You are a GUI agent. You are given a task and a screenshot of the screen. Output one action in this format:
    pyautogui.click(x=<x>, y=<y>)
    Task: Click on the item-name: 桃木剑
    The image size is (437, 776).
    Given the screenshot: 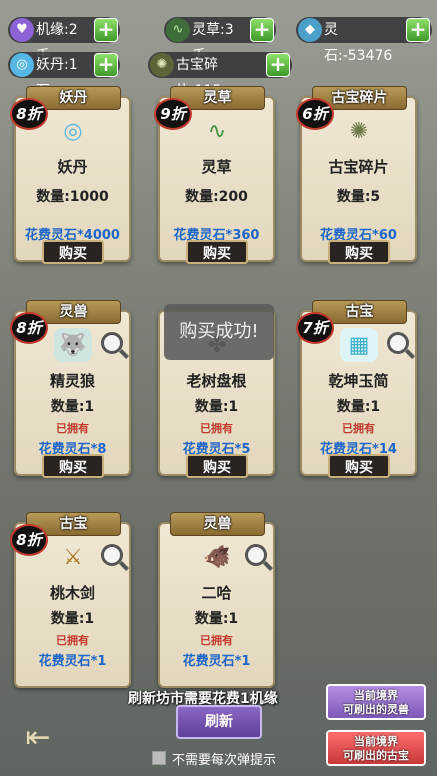 What is the action you would take?
    pyautogui.click(x=72, y=593)
    